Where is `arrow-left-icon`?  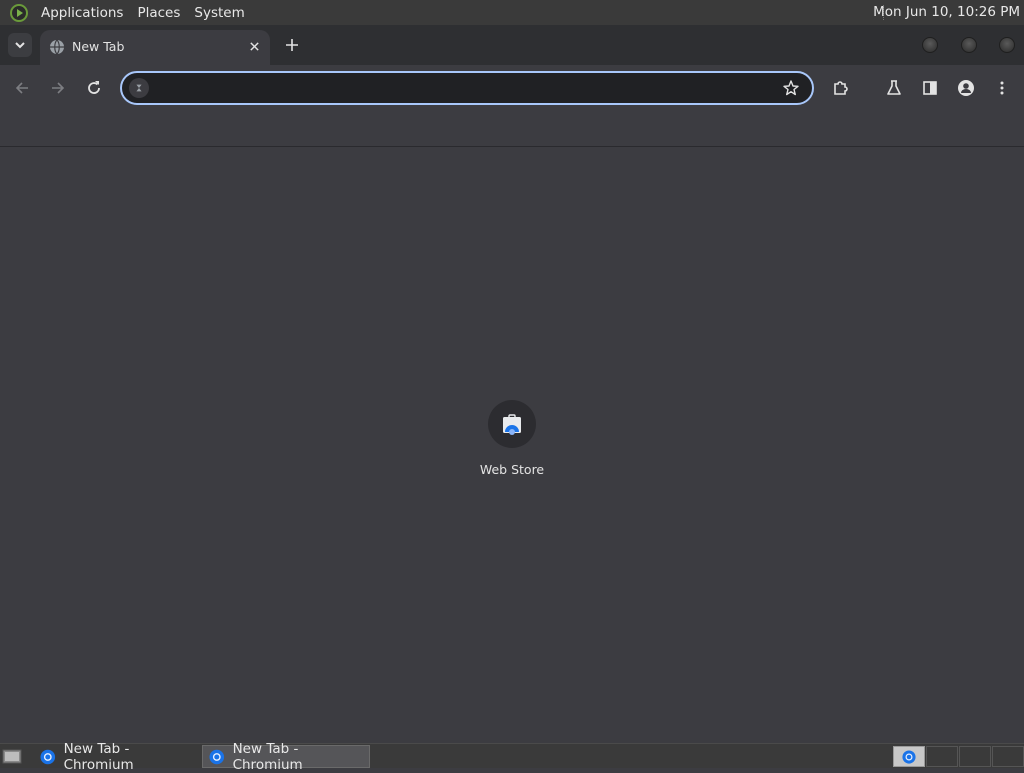 arrow-left-icon is located at coordinates (21, 88).